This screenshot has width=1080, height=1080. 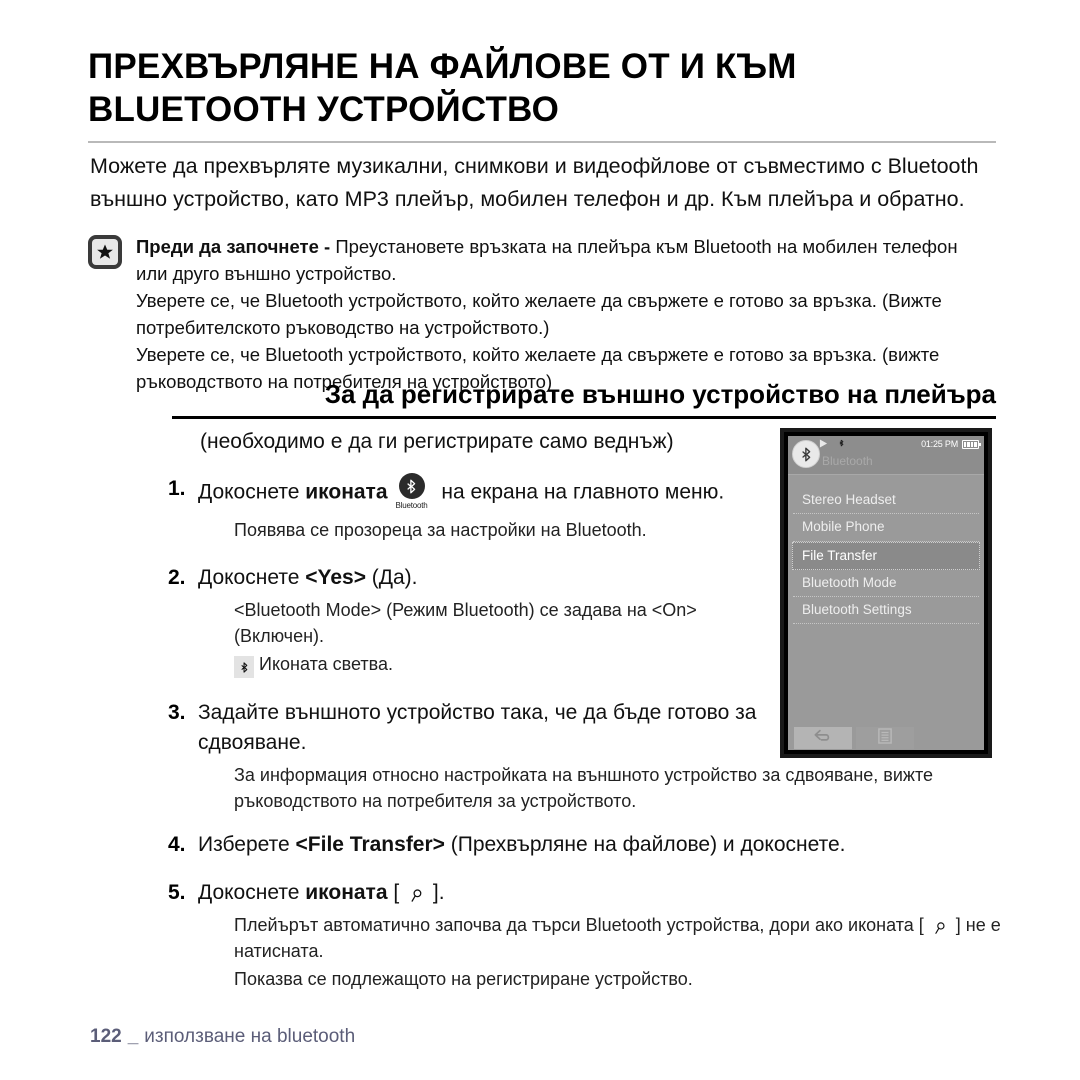 What do you see at coordinates (391, 577) in the screenshot?
I see `step-2-post: (Да).` at bounding box center [391, 577].